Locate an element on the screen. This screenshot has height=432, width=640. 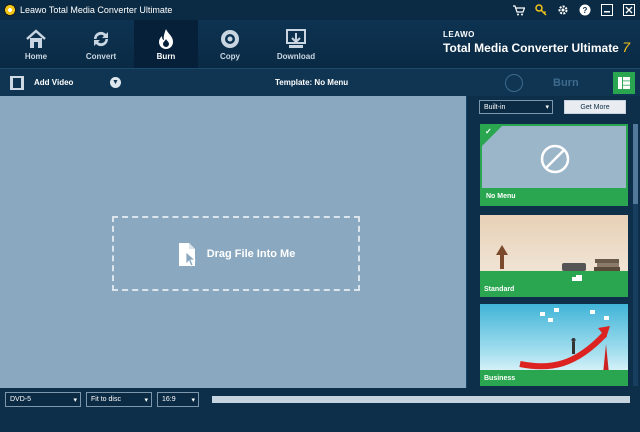
toolbar: Add Video ▼ Template: No Menu Burn is located at coordinates (320, 82).